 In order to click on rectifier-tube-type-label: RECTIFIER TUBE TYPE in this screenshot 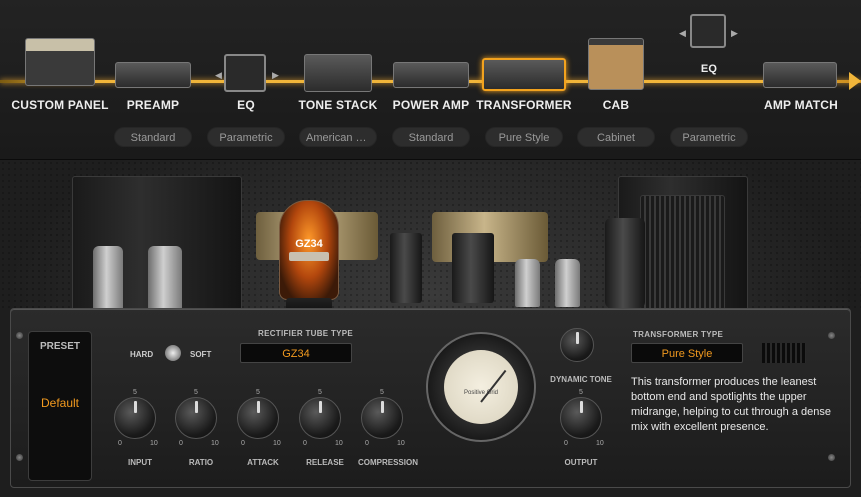, I will do `click(306, 333)`.